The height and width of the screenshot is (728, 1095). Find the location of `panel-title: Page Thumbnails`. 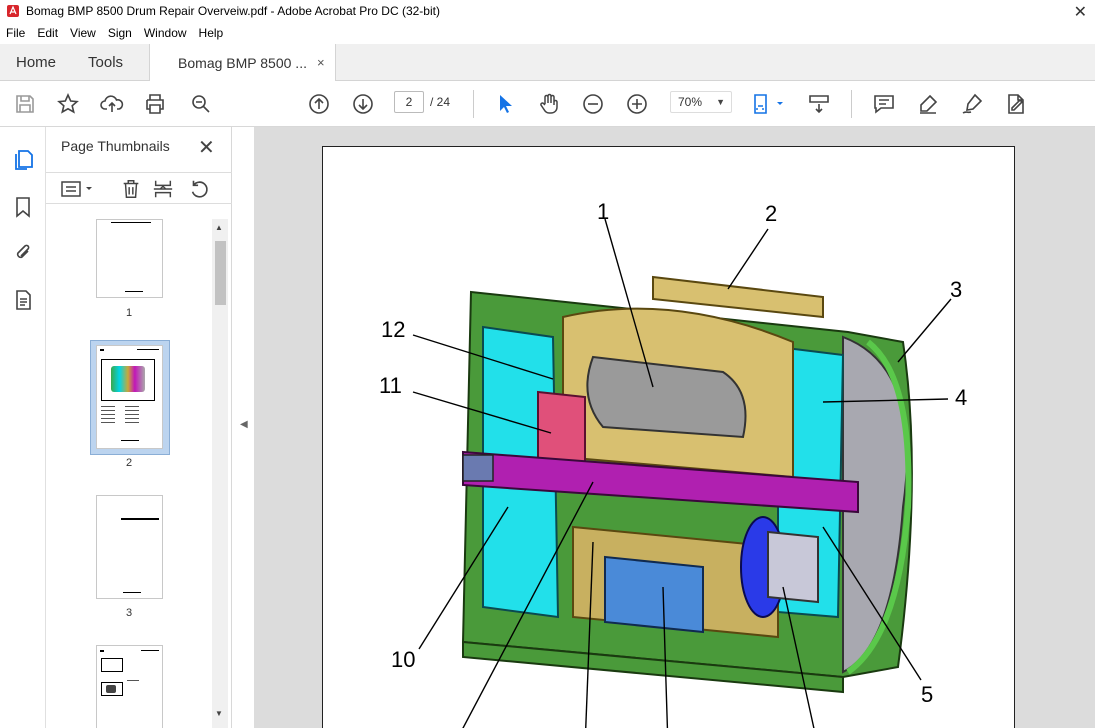

panel-title: Page Thumbnails is located at coordinates (115, 146).